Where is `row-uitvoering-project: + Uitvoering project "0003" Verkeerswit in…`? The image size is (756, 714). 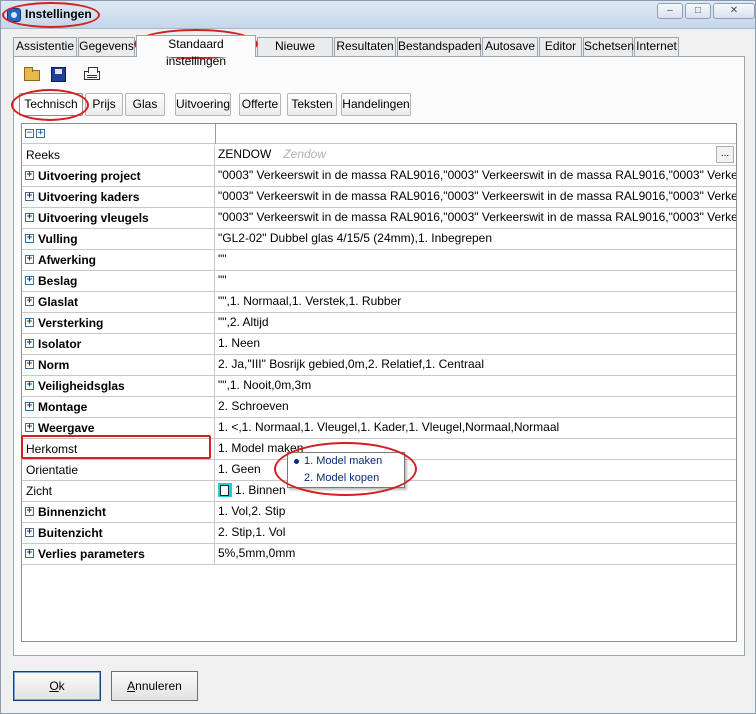 row-uitvoering-project: + Uitvoering project "0003" Verkeerswit in… is located at coordinates (379, 176).